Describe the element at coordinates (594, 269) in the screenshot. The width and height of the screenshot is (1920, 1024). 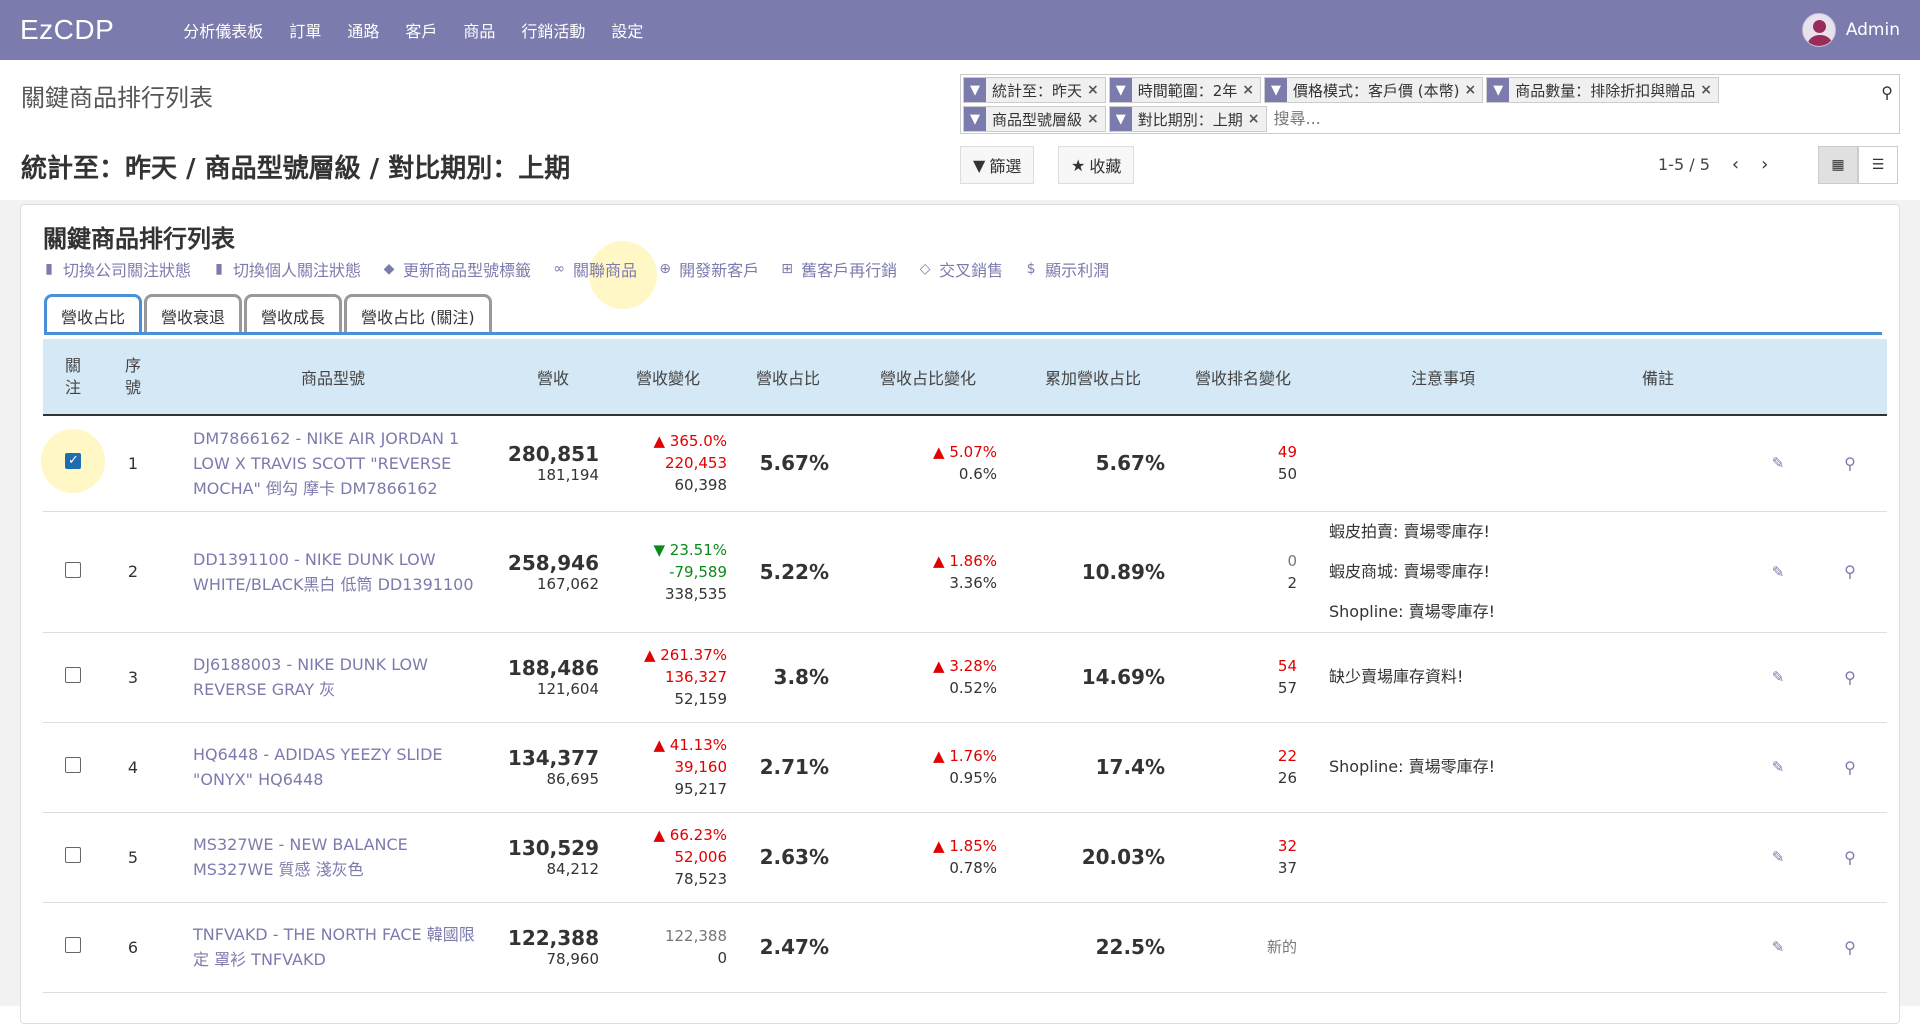
I see `action-4: ∞ 關聯商品` at that location.